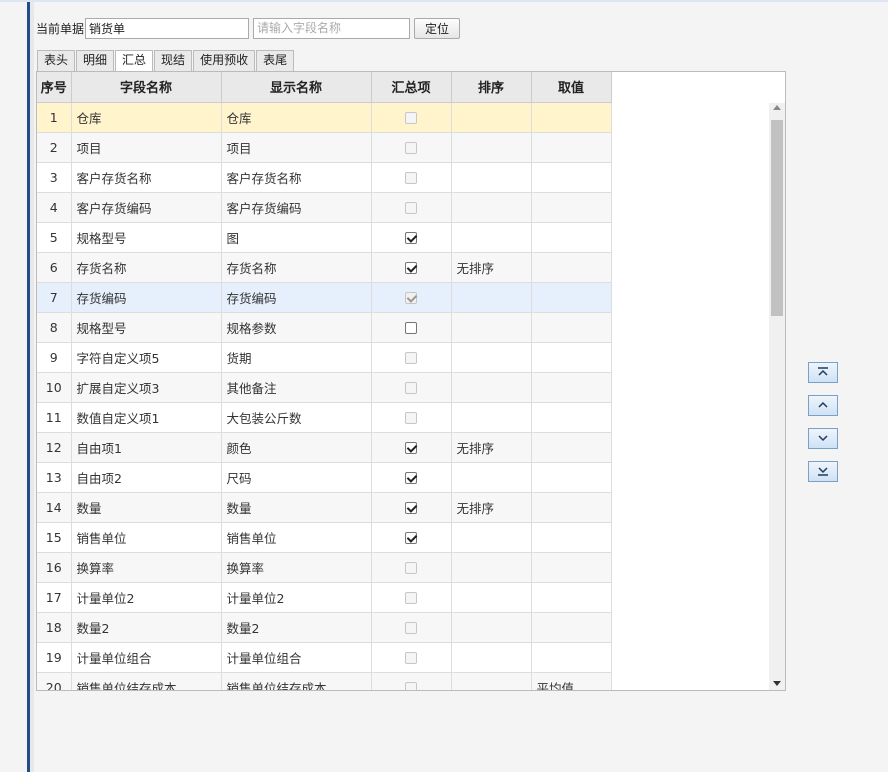  What do you see at coordinates (296, 507) in the screenshot?
I see `display-name-cell: 数量` at bounding box center [296, 507].